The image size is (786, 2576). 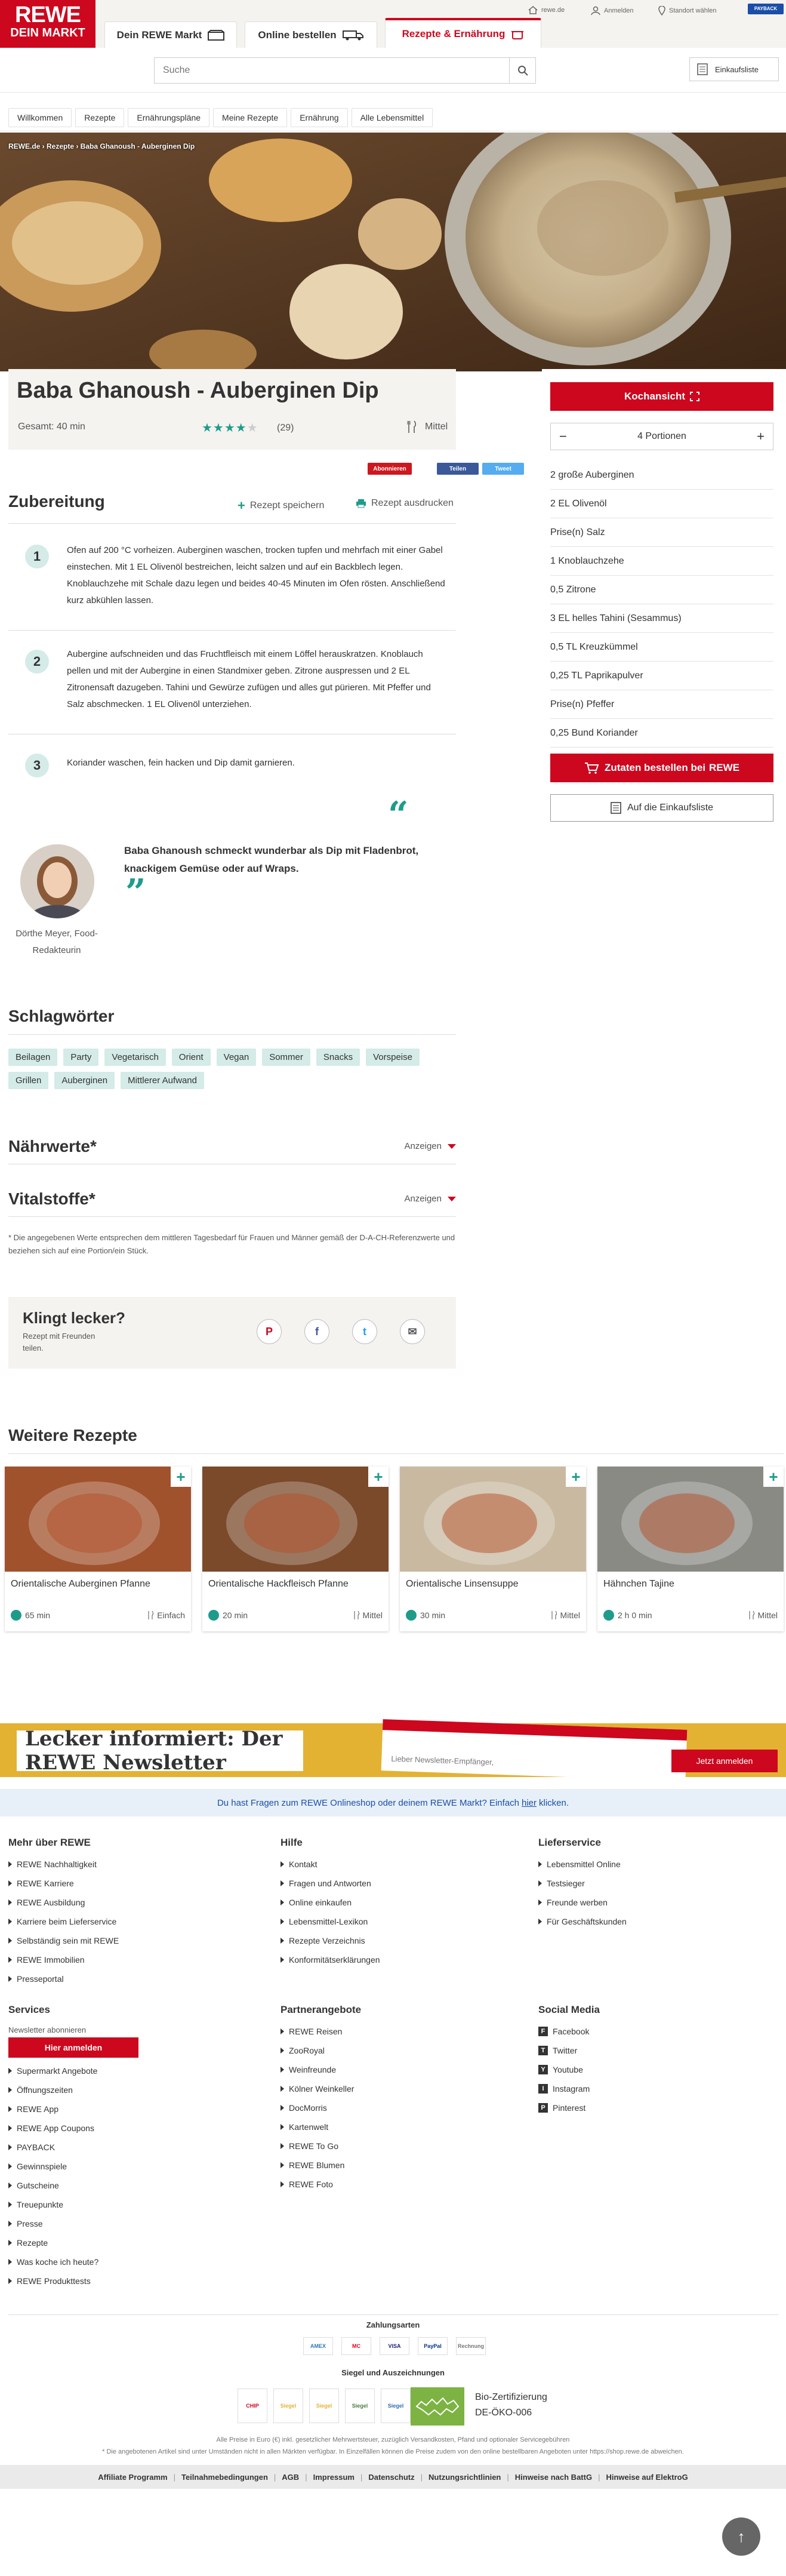 I want to click on tag-party: Party, so click(x=81, y=1057).